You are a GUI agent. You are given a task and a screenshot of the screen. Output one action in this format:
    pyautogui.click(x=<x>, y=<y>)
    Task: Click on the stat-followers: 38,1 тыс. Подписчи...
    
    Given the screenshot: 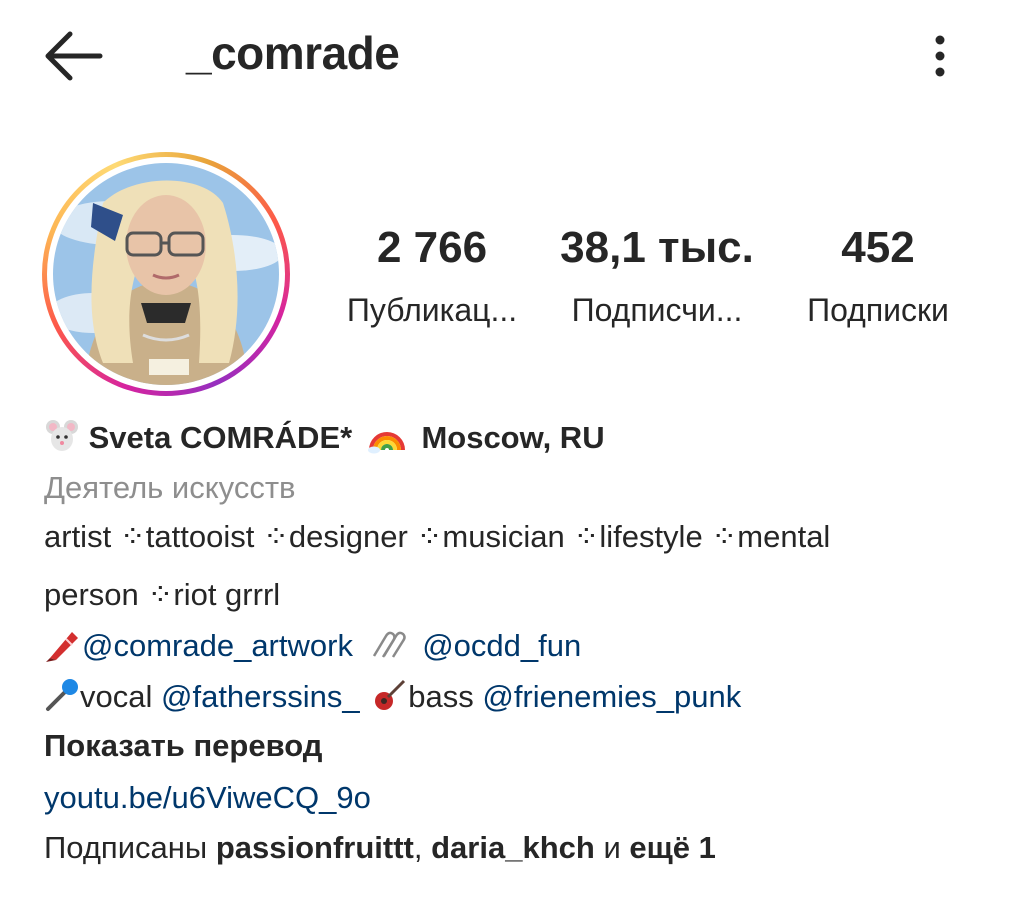 What is the action you would take?
    pyautogui.click(x=657, y=276)
    